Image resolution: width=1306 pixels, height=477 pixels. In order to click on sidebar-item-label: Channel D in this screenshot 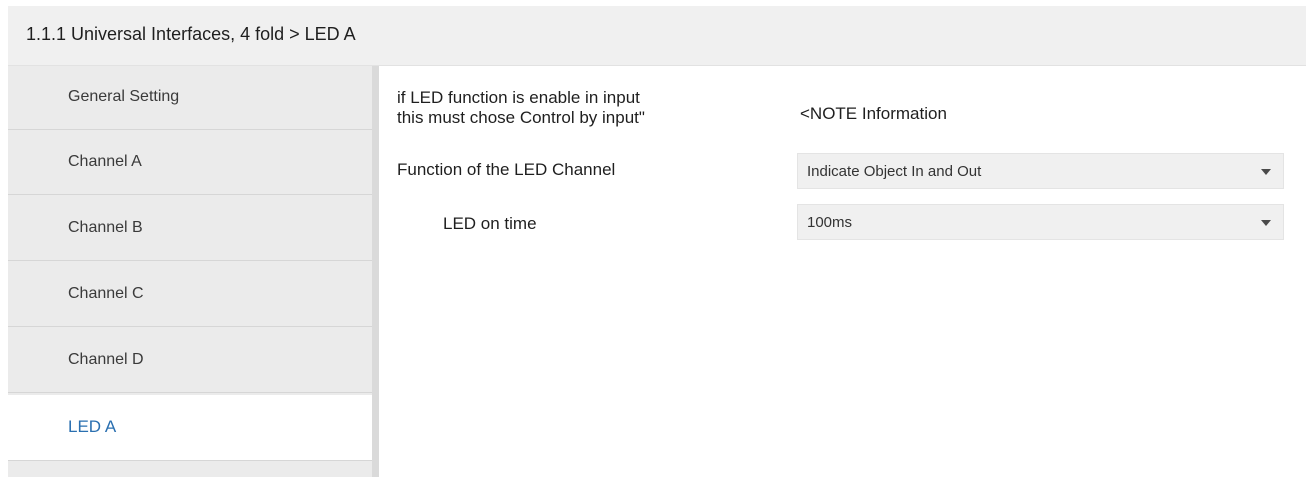, I will do `click(106, 359)`.